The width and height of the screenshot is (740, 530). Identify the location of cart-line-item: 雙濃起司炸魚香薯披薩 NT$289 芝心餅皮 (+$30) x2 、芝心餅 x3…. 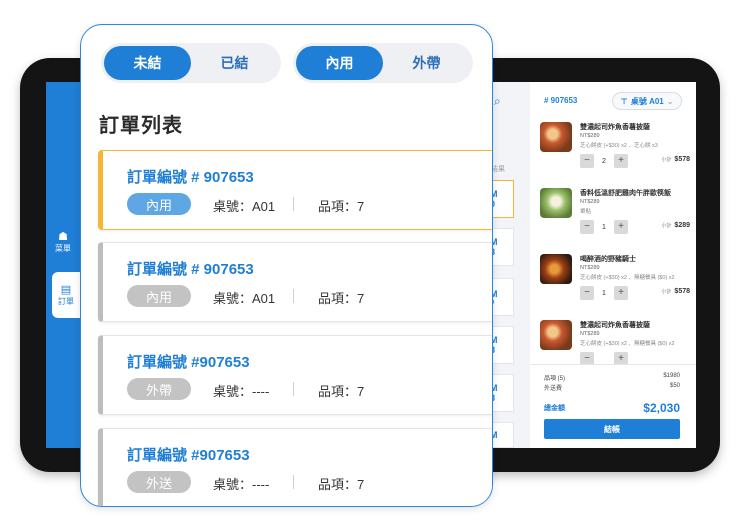
(615, 150).